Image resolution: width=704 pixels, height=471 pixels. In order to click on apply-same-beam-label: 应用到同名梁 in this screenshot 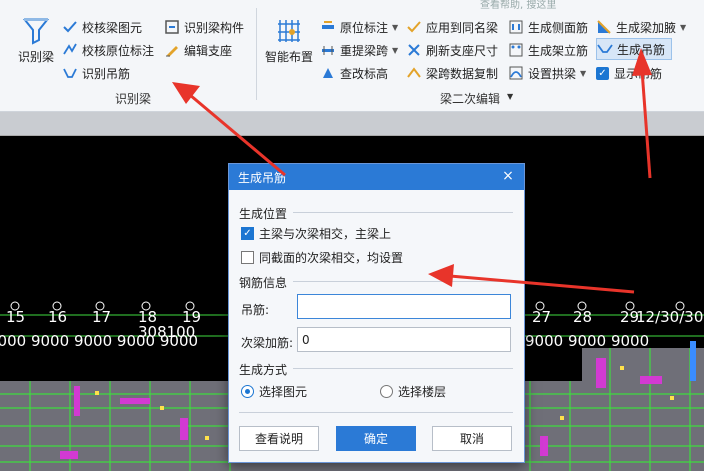, I will do `click(462, 27)`.